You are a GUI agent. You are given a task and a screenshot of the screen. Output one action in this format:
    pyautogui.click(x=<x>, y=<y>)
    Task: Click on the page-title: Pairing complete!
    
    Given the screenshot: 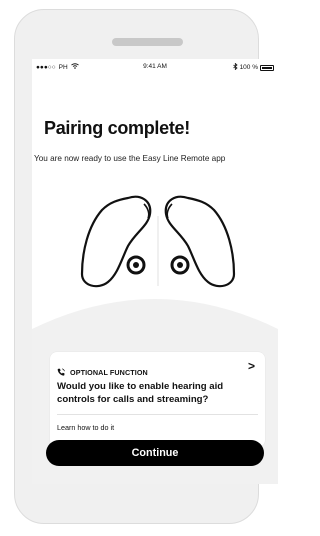 What is the action you would take?
    pyautogui.click(x=117, y=128)
    